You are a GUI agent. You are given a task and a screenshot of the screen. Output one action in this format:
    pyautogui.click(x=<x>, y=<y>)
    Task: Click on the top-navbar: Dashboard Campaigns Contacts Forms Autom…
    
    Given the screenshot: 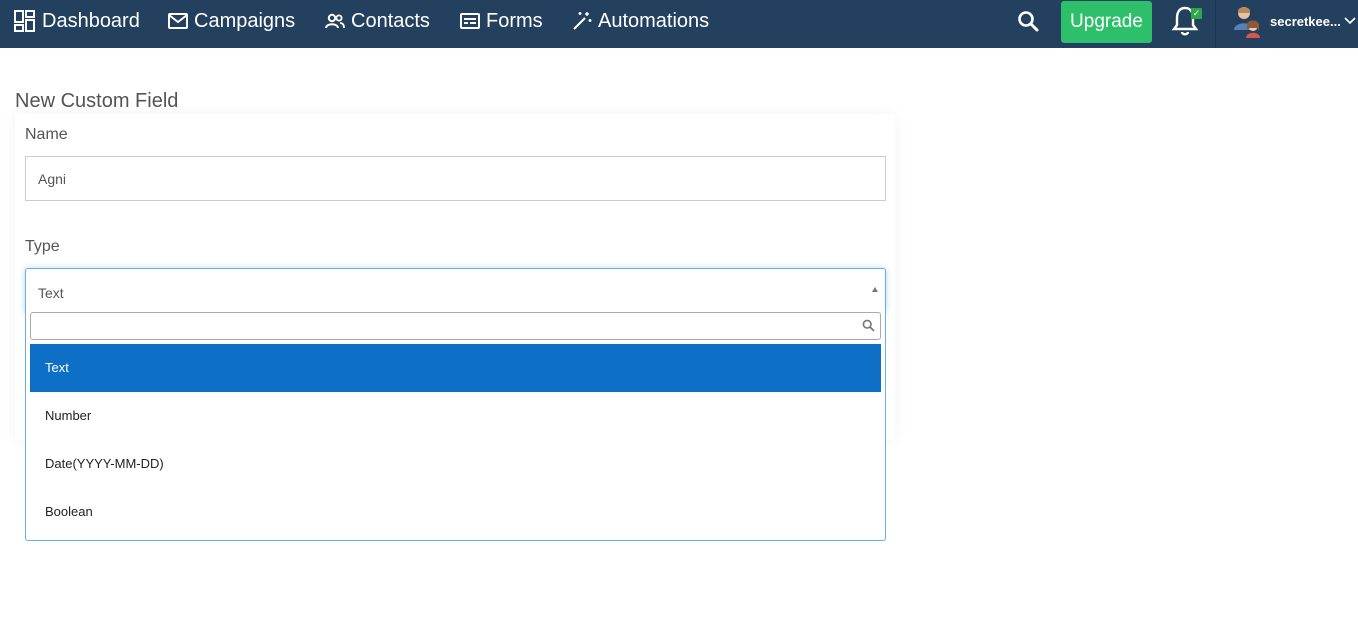 What is the action you would take?
    pyautogui.click(x=679, y=24)
    